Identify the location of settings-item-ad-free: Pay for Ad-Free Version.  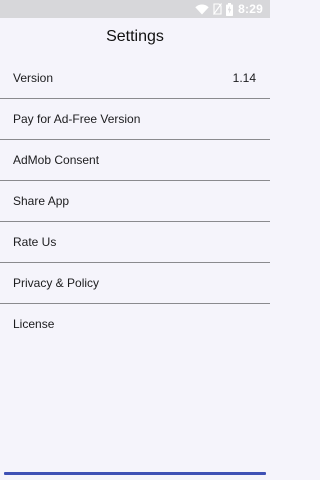
(135, 119).